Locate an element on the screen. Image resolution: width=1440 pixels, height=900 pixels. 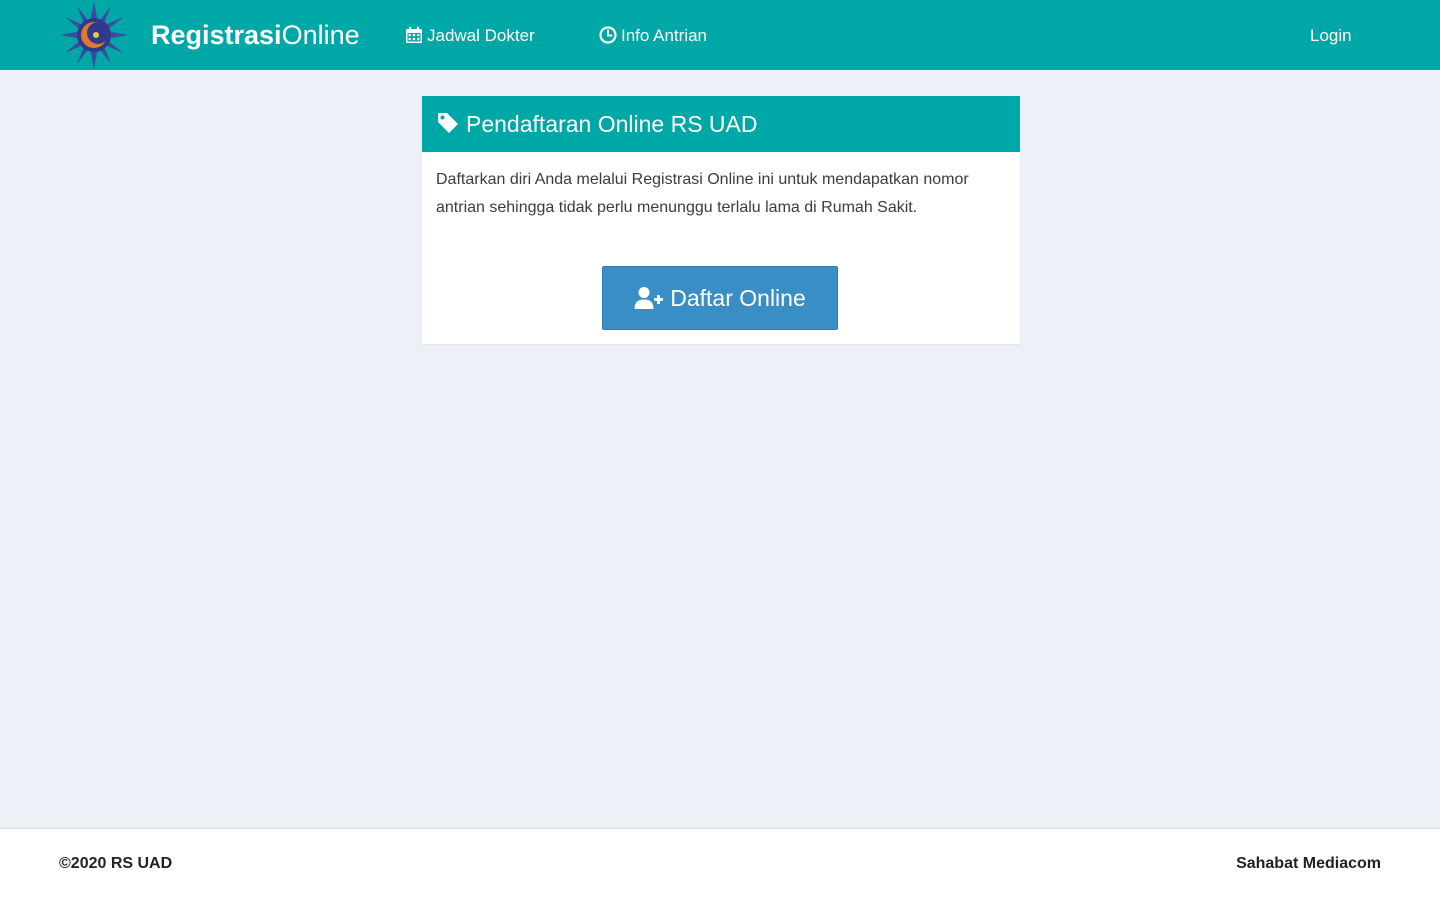
daftar-online-button: Daftar Online is located at coordinates (720, 298).